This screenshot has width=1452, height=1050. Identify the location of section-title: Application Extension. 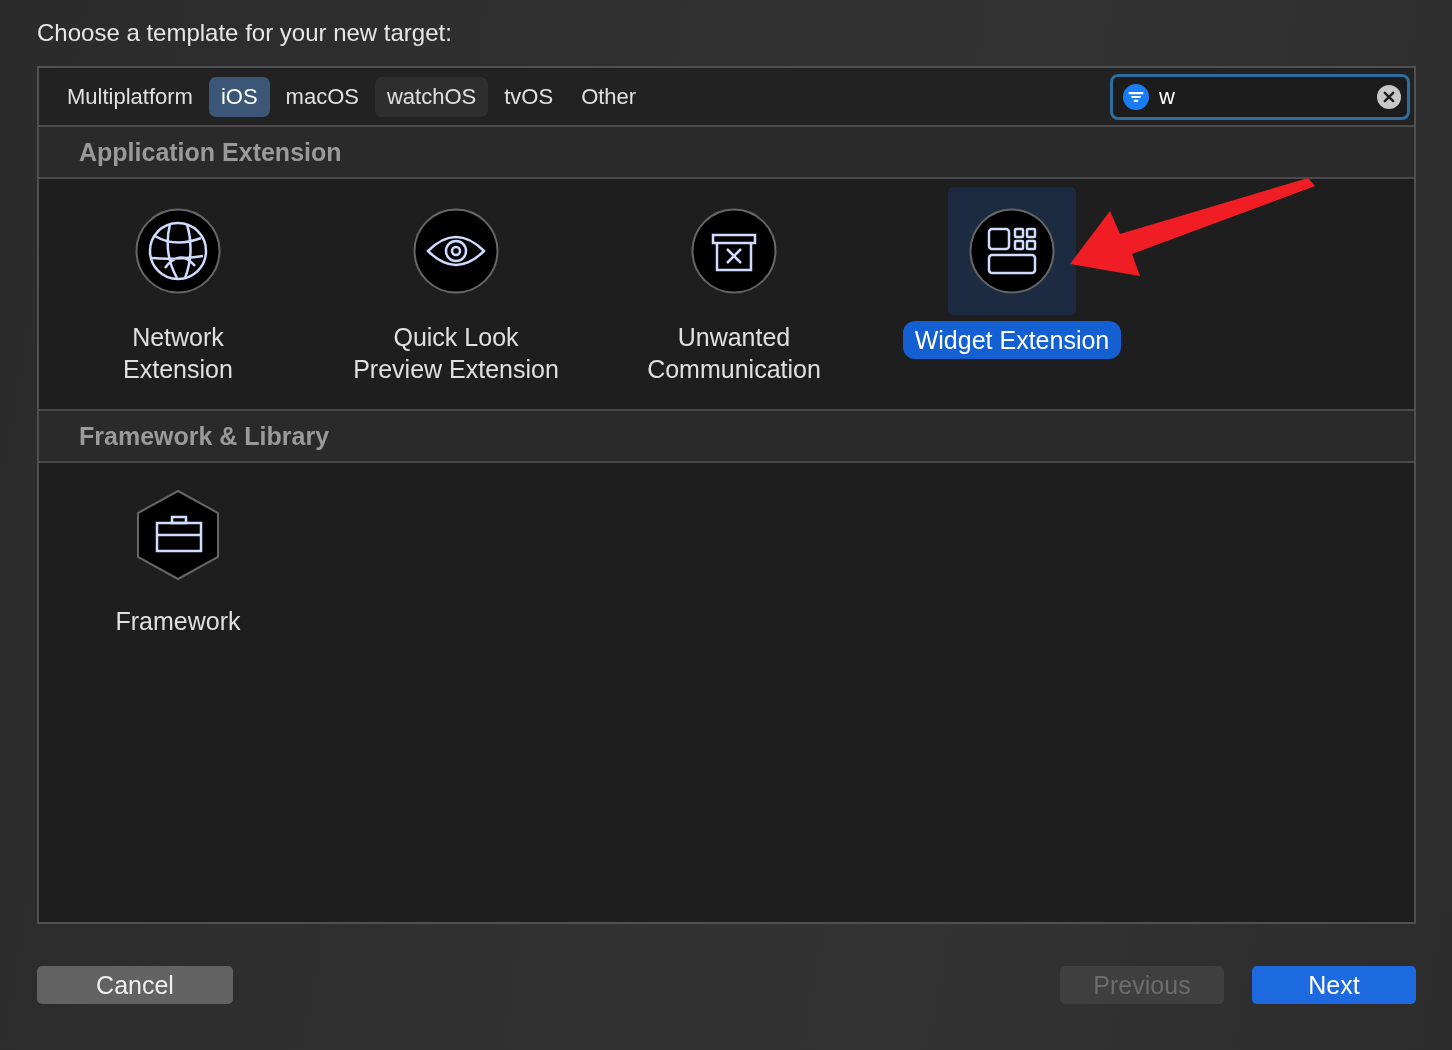
(210, 152).